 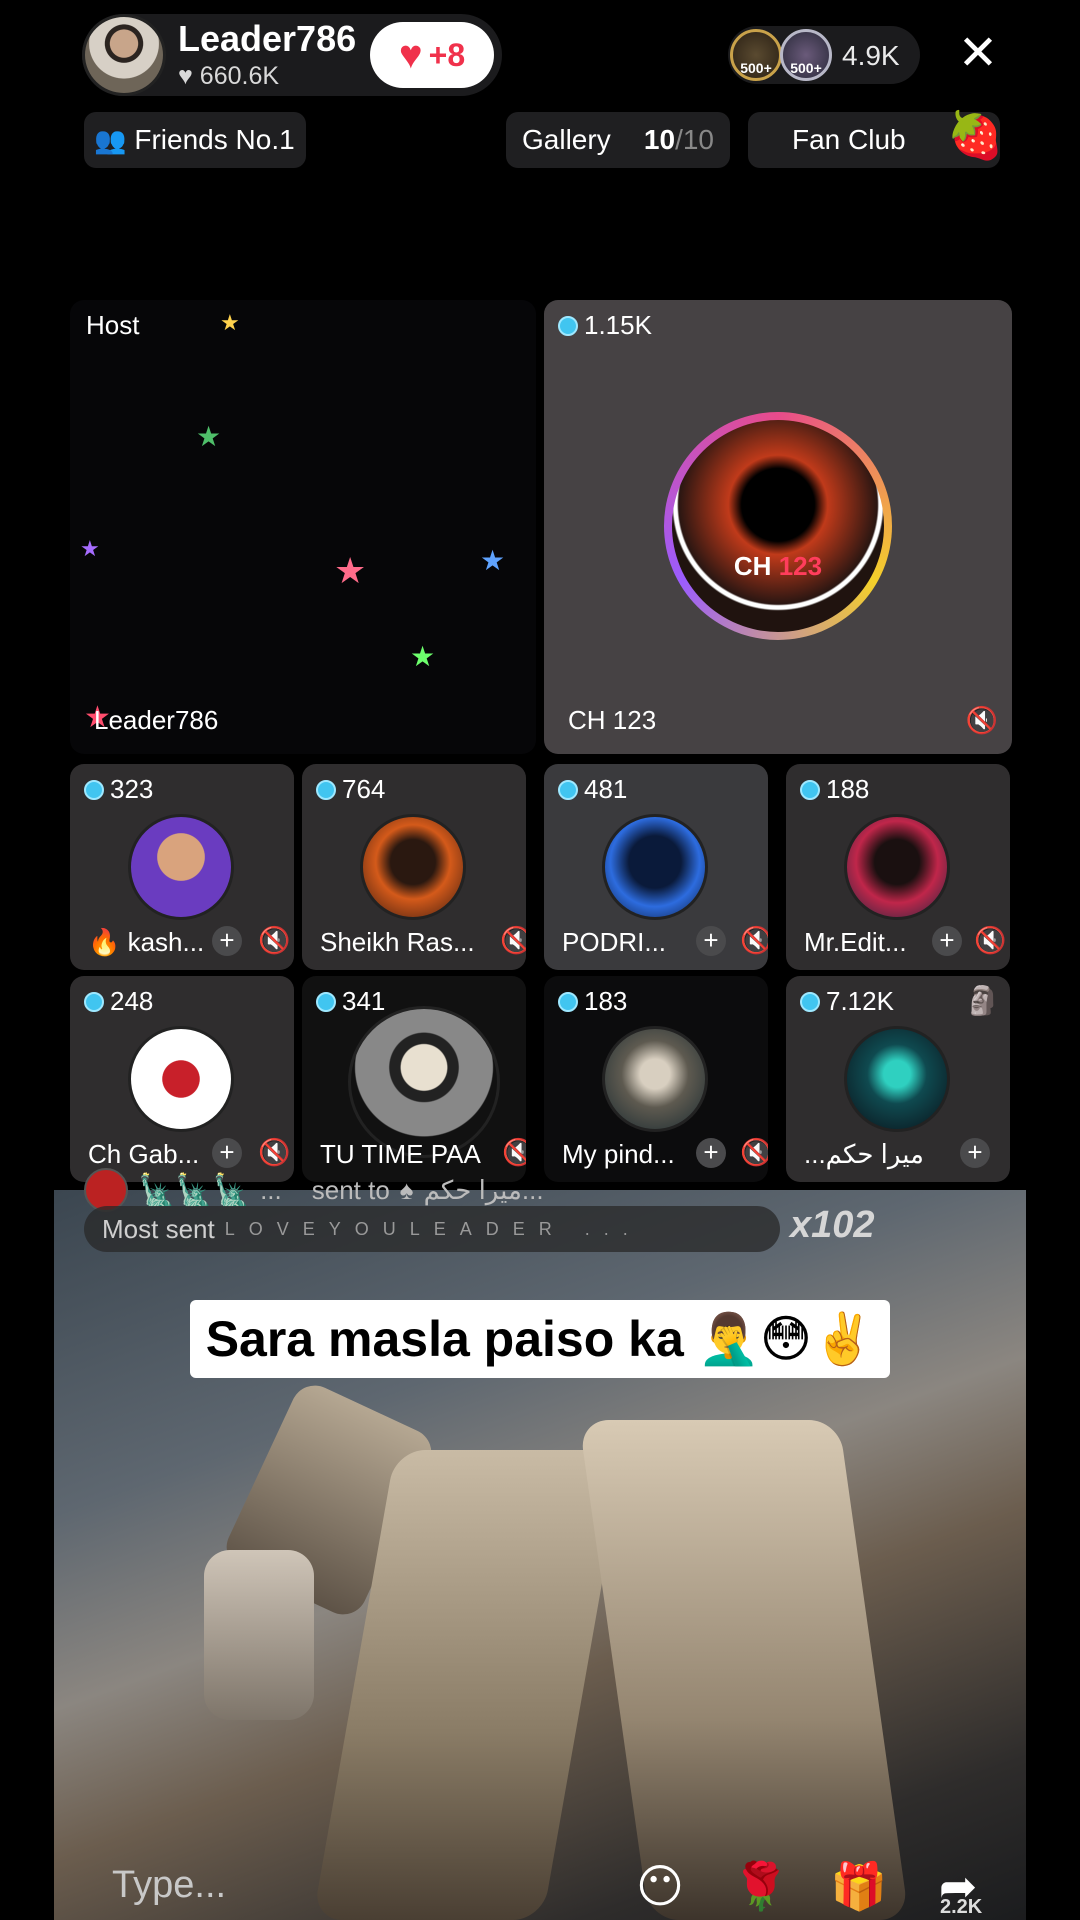 What do you see at coordinates (303, 527) in the screenshot?
I see `host-seat: Host ★ ★ ★ ★ ★ ★ ★ Leader786` at bounding box center [303, 527].